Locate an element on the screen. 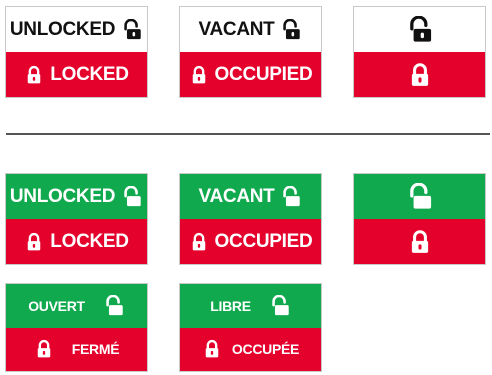 The image size is (492, 375). libre-label: LIBRE is located at coordinates (230, 305).